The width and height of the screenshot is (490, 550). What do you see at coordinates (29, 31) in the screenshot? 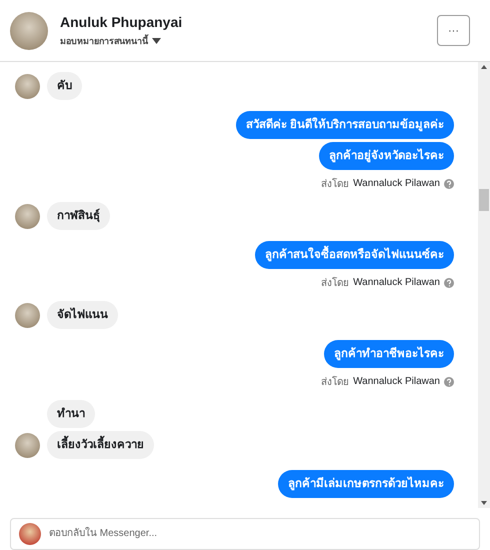
I see `profile-photo` at bounding box center [29, 31].